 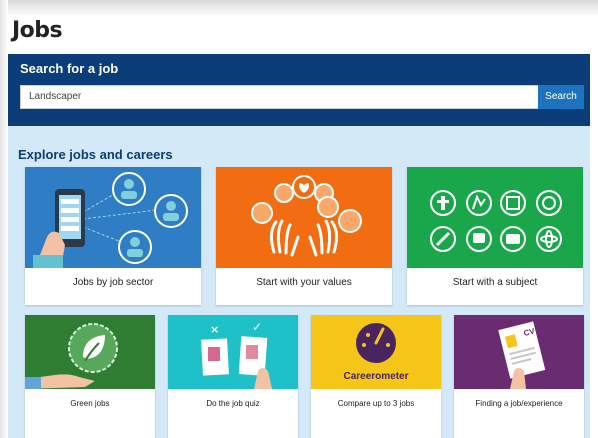 I want to click on cv-illustration: CV, so click(x=519, y=352).